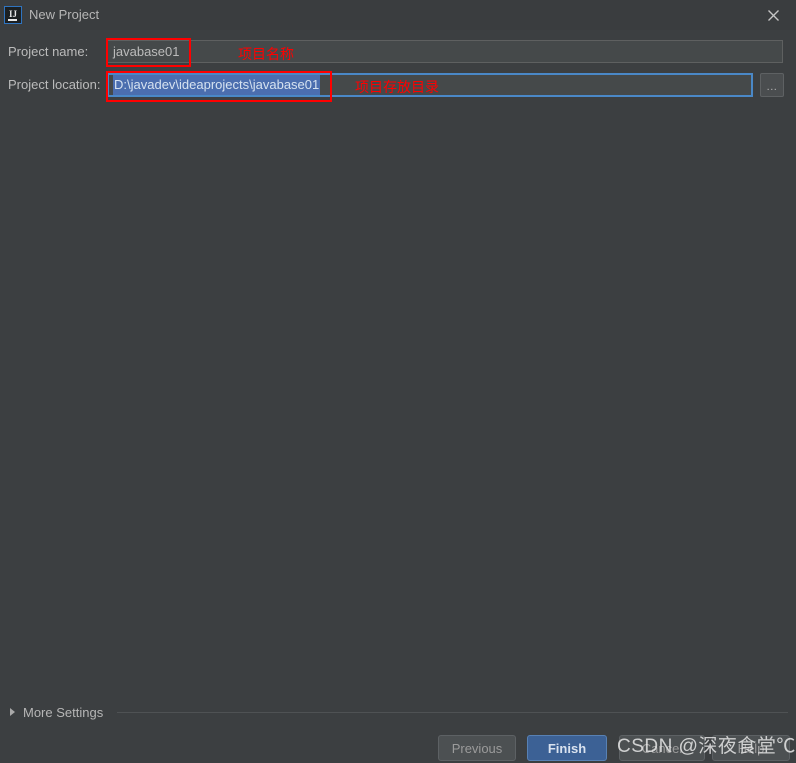 The height and width of the screenshot is (763, 796). Describe the element at coordinates (773, 15) in the screenshot. I see `close-icon` at that location.